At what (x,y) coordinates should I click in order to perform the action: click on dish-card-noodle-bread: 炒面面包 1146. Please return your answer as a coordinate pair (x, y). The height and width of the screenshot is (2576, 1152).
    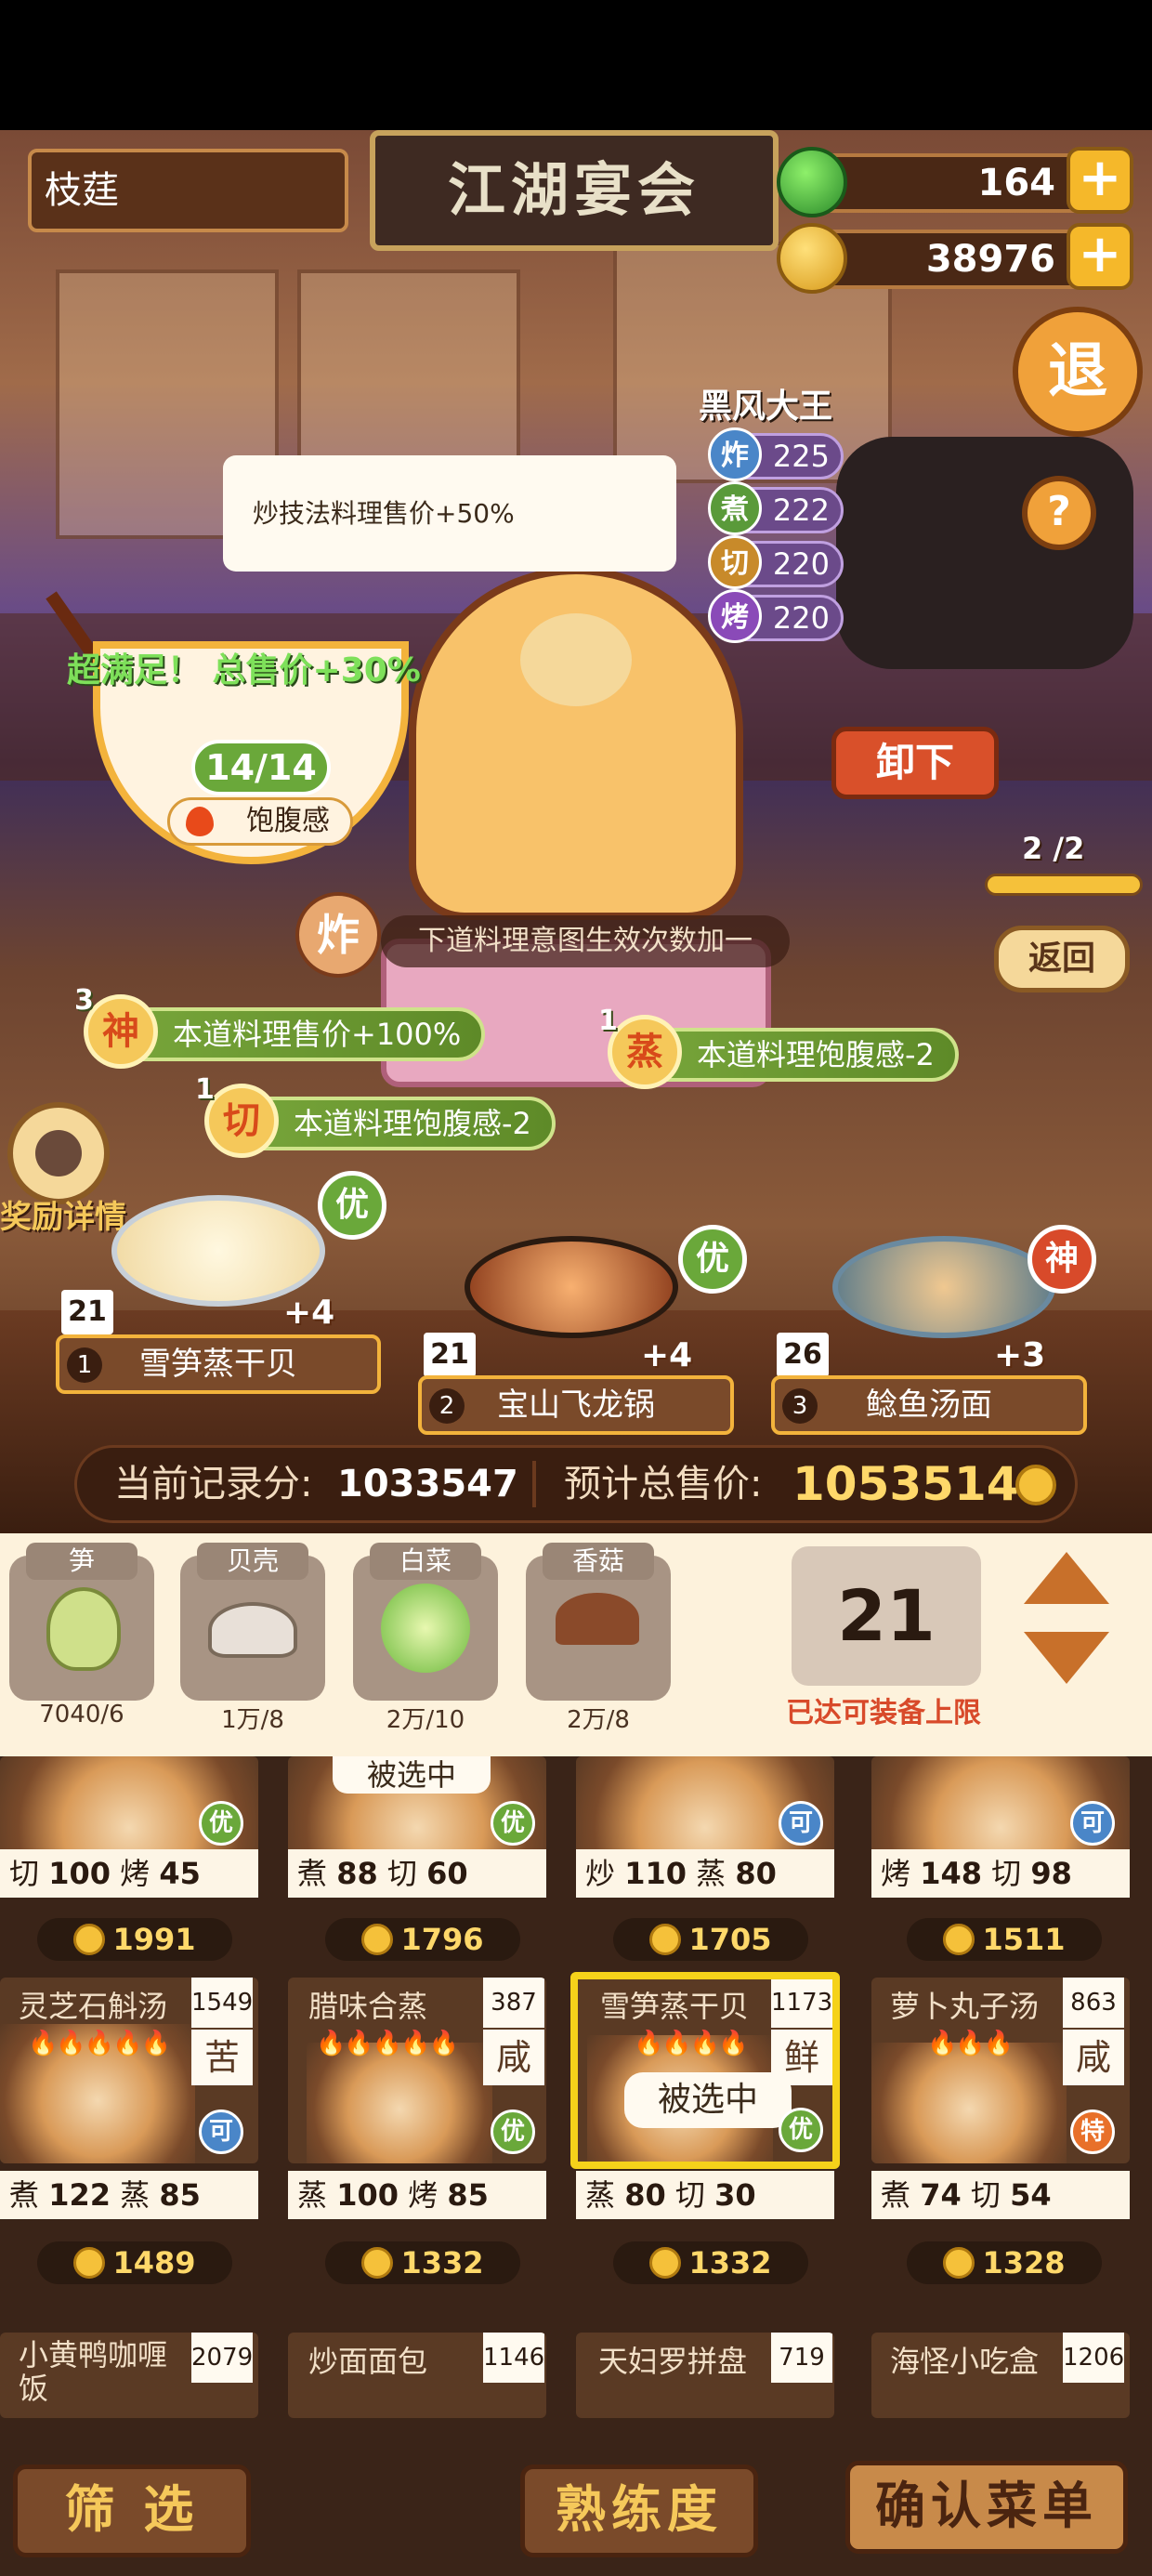
    Looking at the image, I should click on (417, 2375).